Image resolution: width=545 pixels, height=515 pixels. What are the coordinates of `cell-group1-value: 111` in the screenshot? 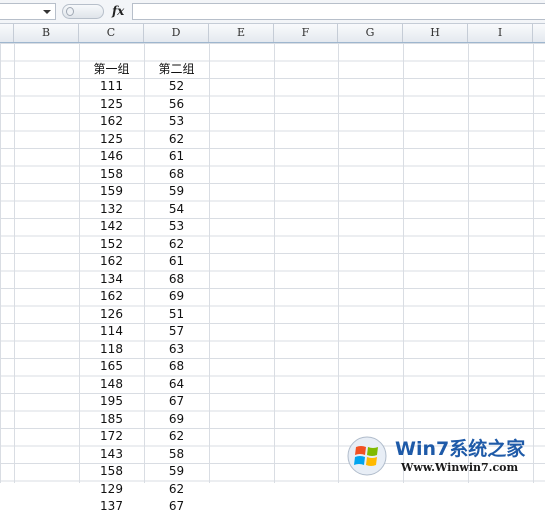 It's located at (111, 86).